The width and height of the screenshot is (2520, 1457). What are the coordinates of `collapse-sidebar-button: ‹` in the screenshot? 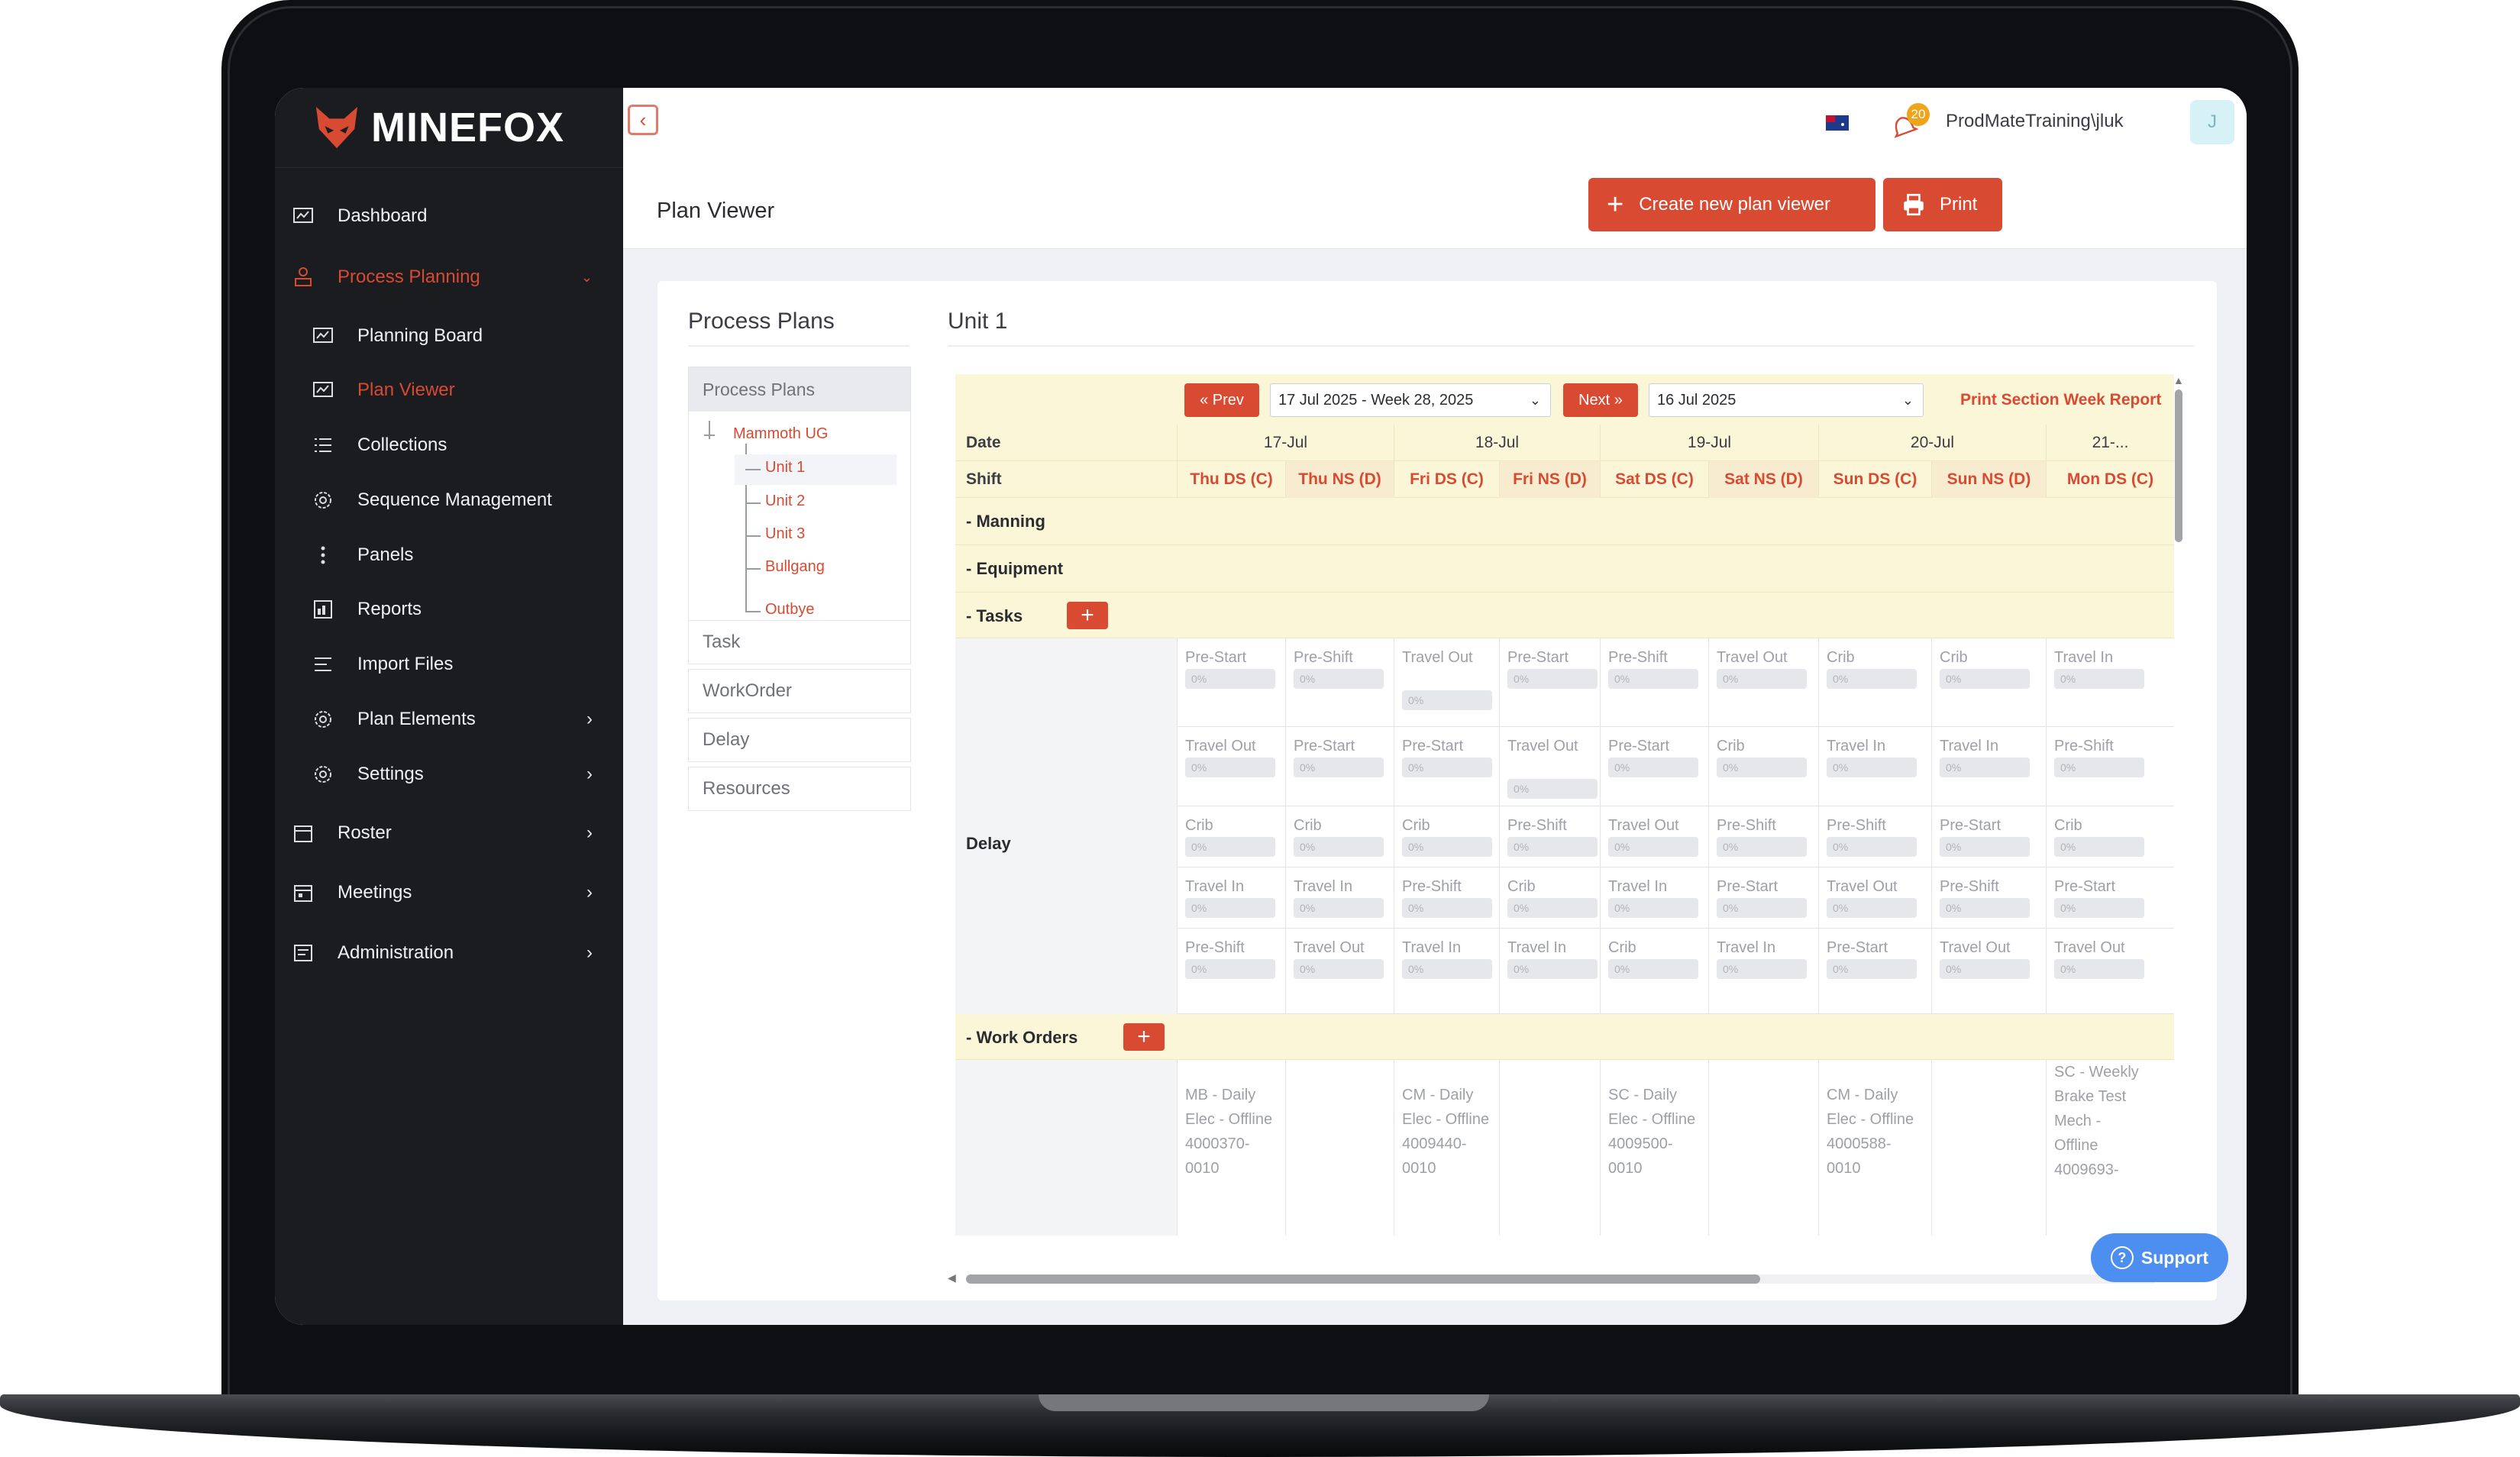 It's located at (643, 120).